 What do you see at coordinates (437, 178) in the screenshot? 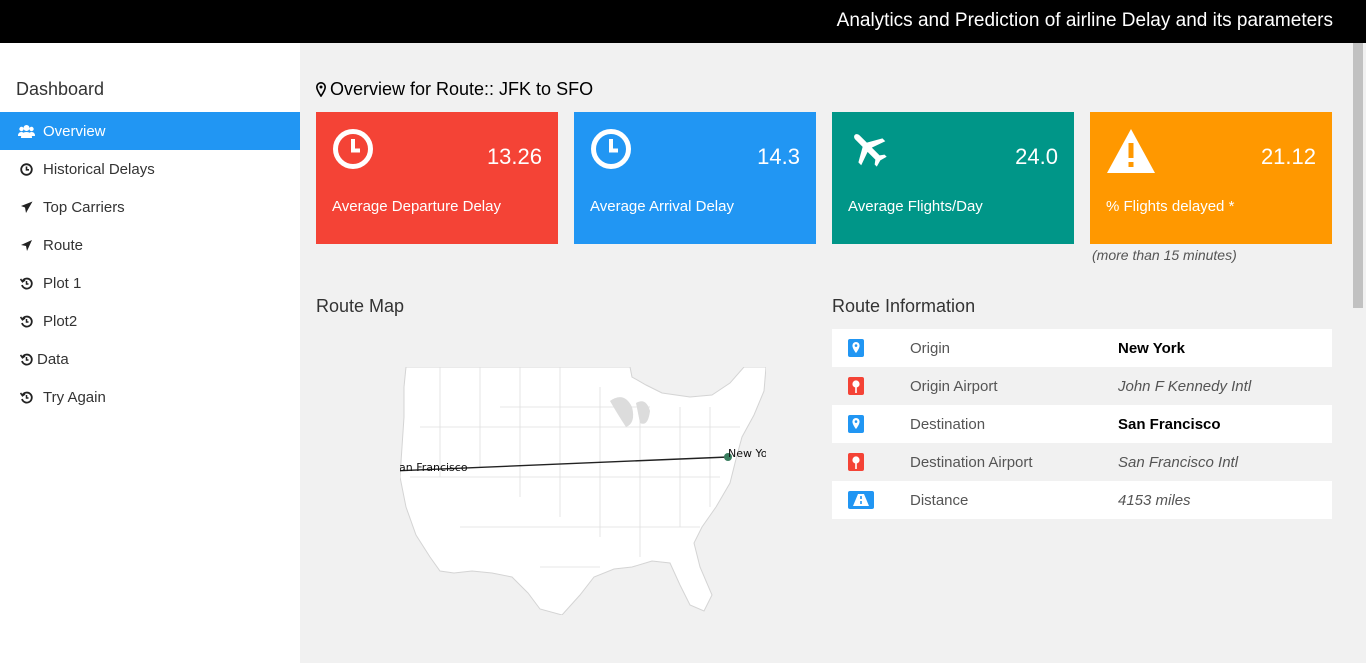
I see `card-departure-delay: 13.26 Average Departure Delay` at bounding box center [437, 178].